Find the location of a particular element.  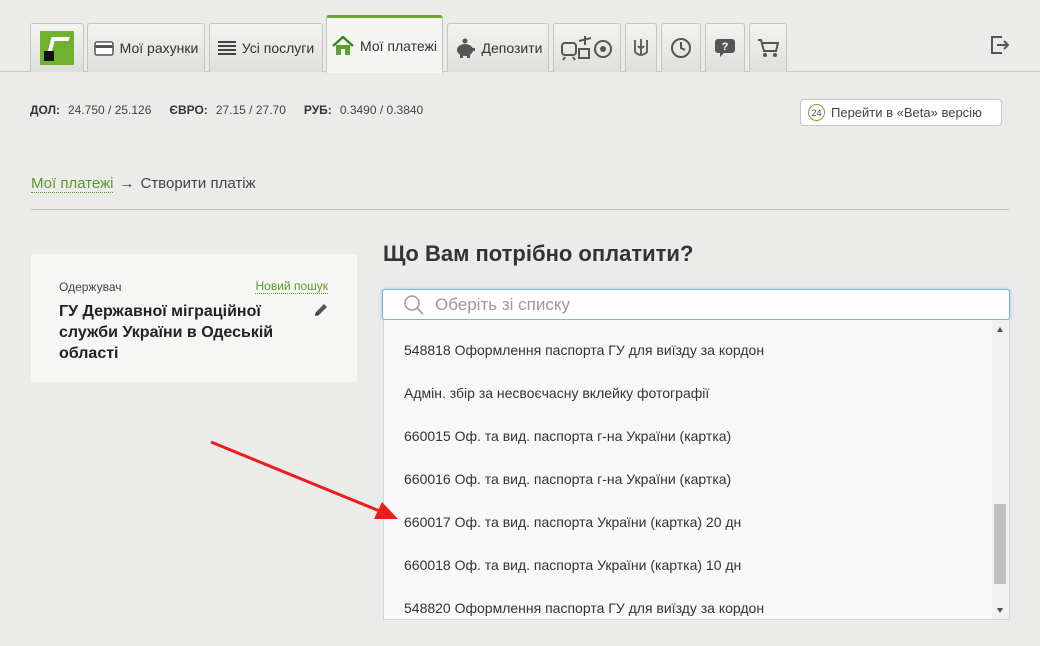

breadcrumb-arrow: → is located at coordinates (127, 183).